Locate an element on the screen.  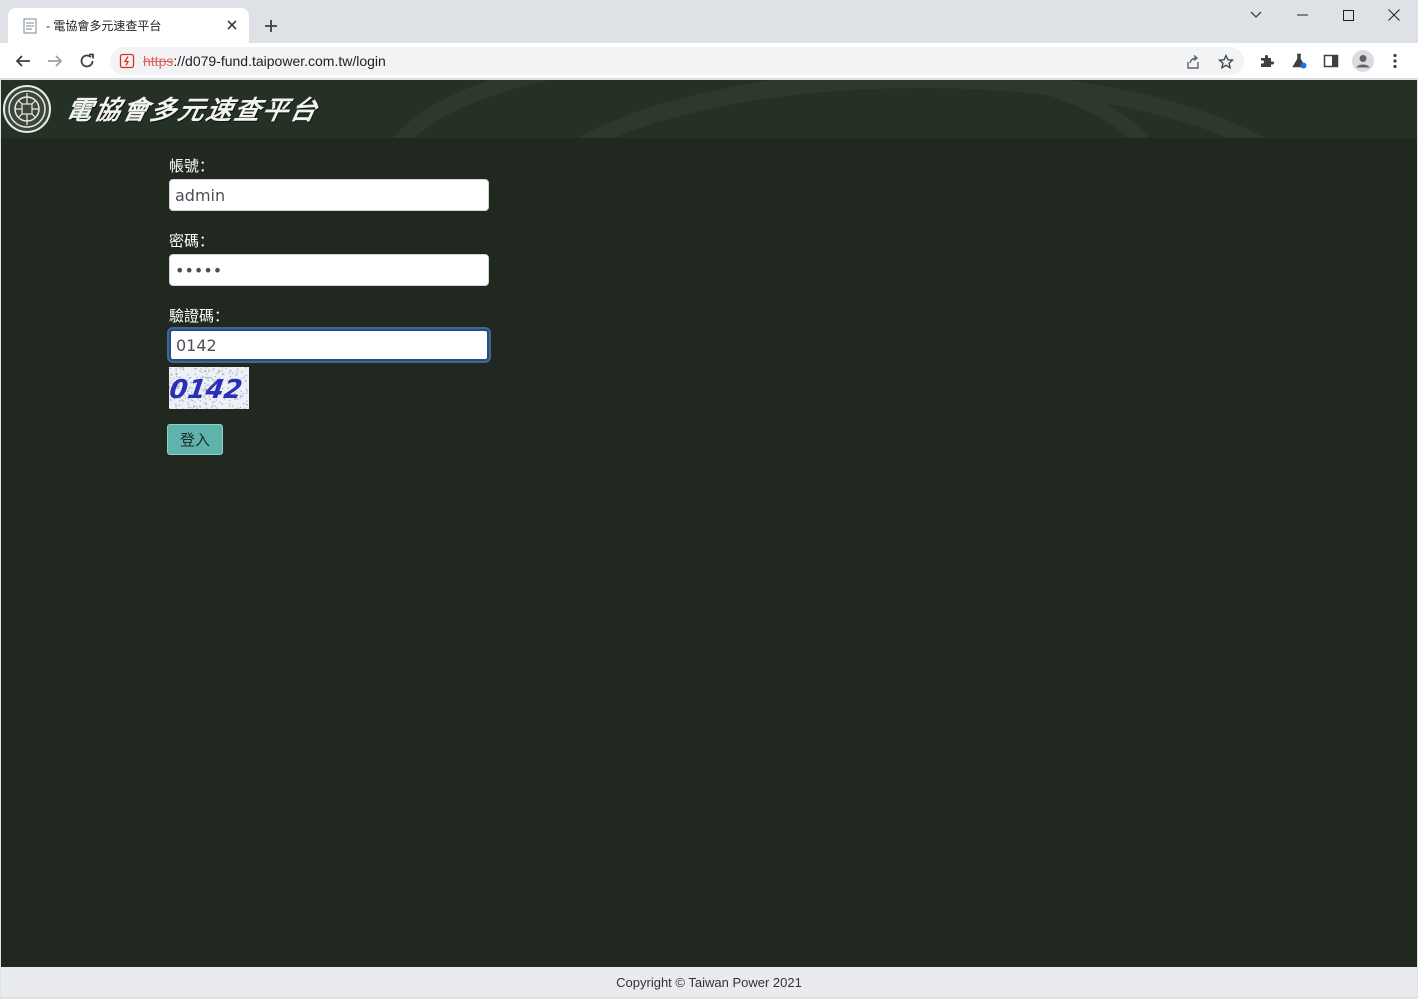
url-scheme: https is located at coordinates (158, 61).